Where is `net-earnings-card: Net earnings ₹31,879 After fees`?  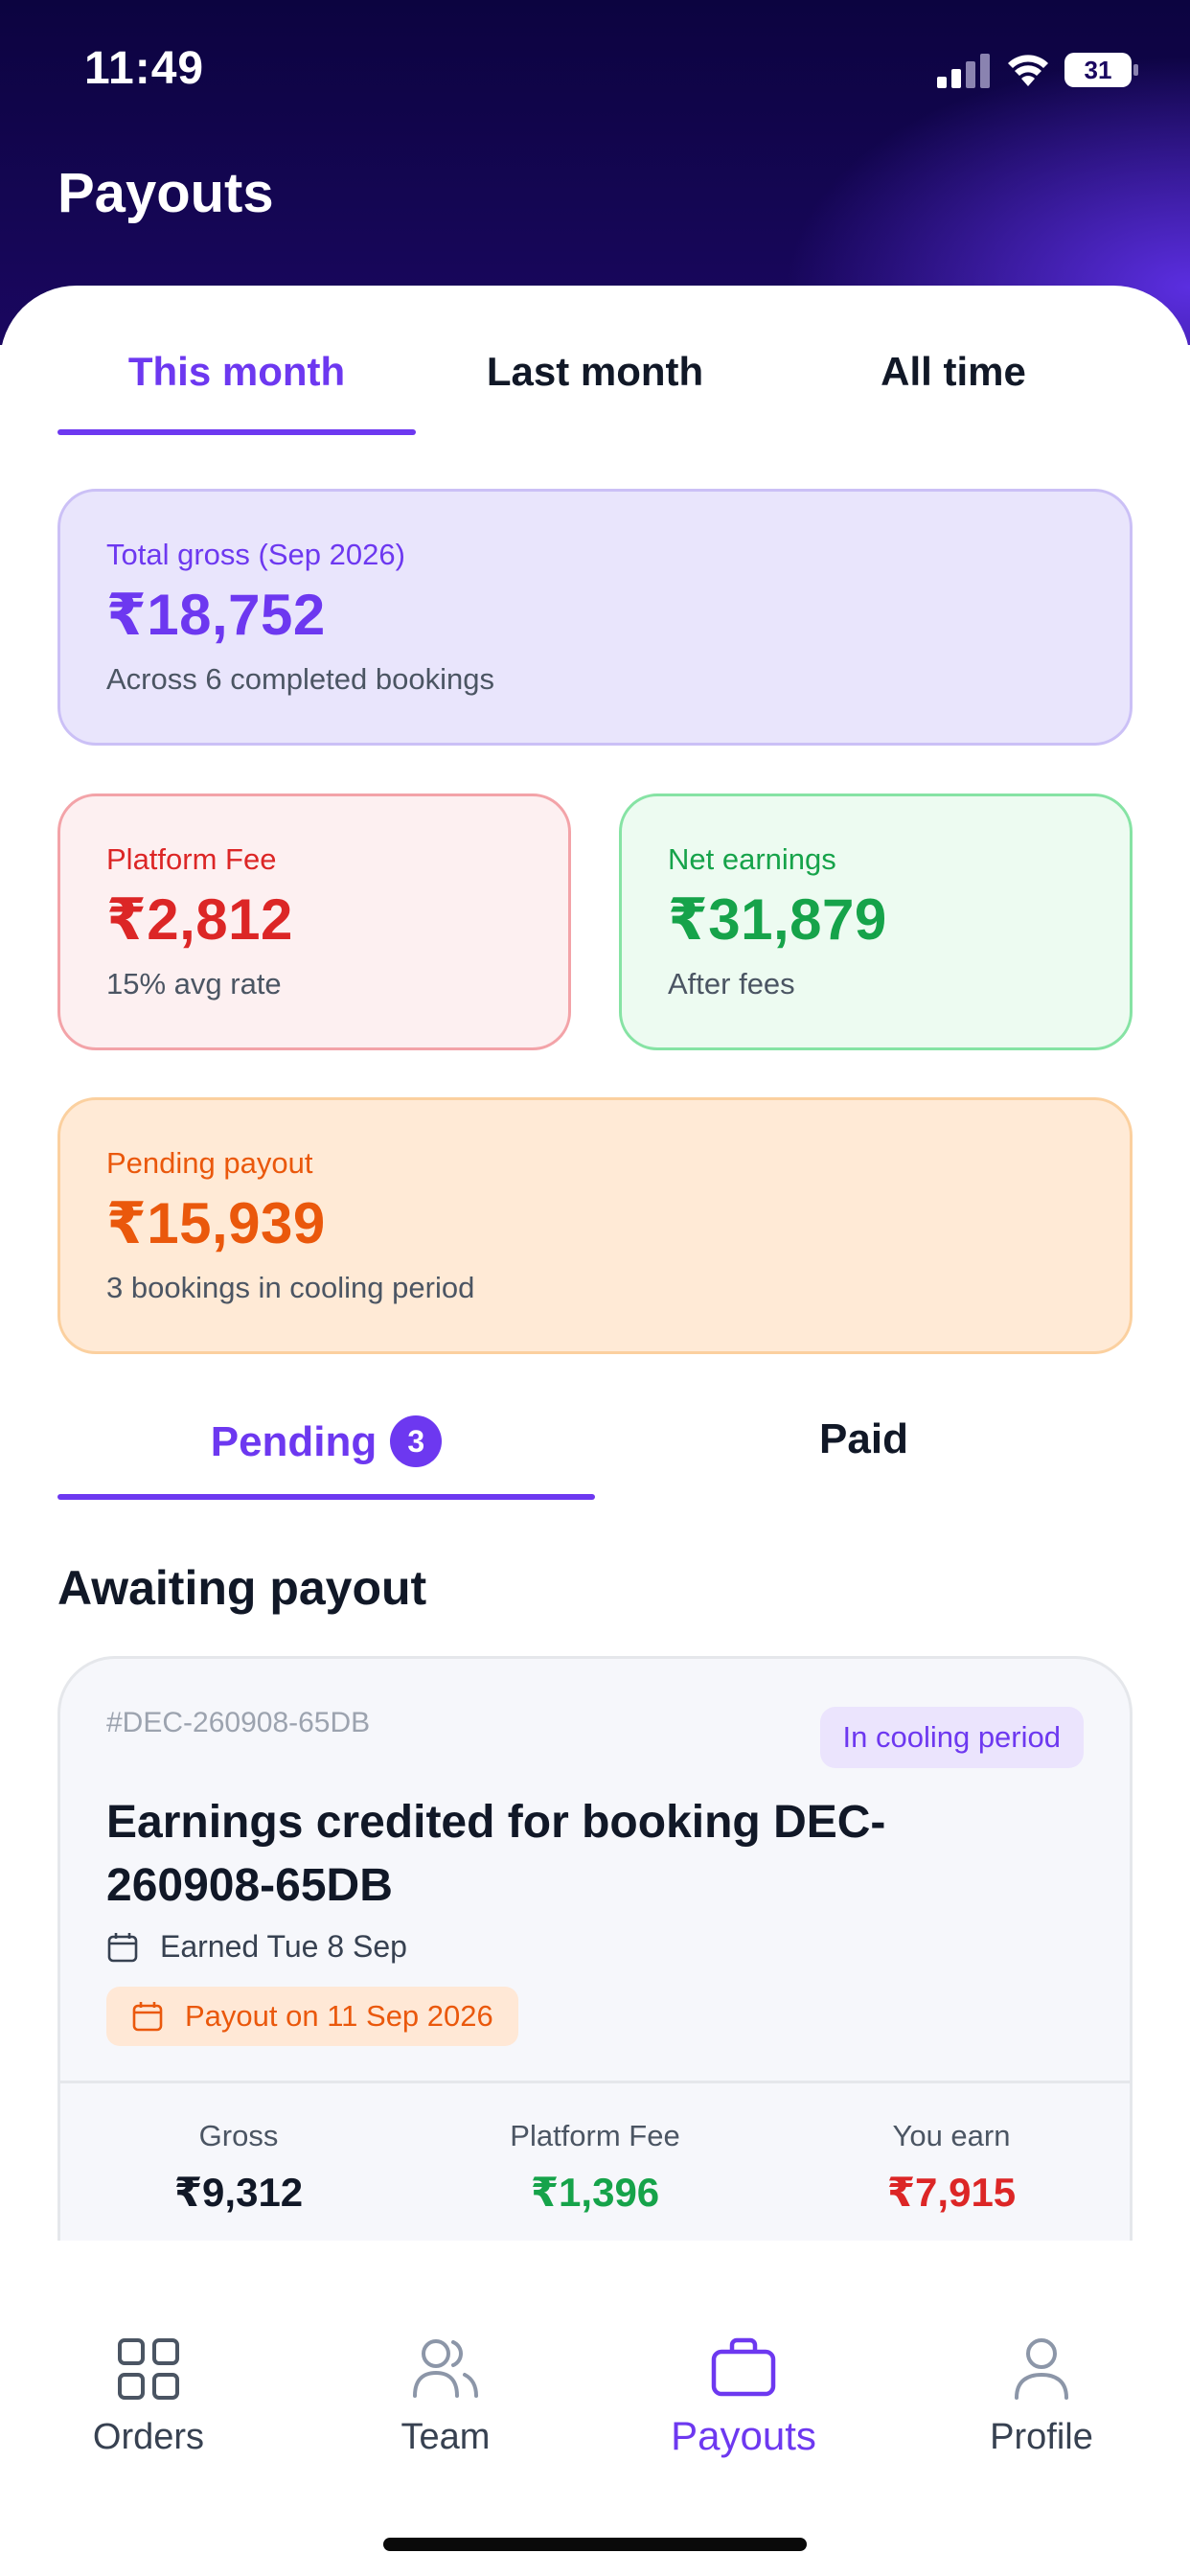 net-earnings-card: Net earnings ₹31,879 After fees is located at coordinates (876, 922).